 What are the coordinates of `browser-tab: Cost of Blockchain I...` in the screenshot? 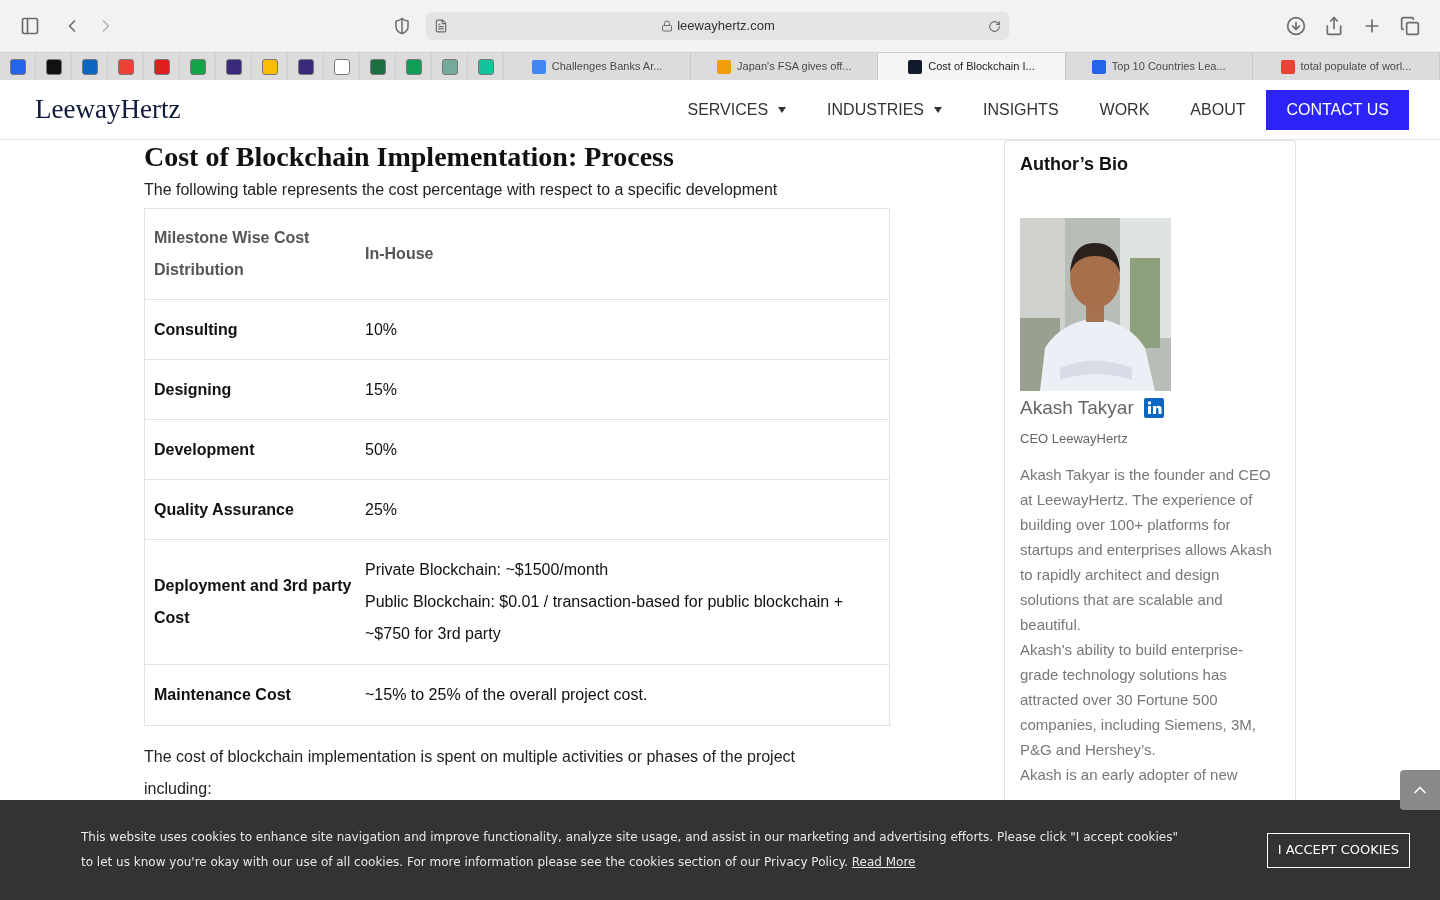 It's located at (972, 66).